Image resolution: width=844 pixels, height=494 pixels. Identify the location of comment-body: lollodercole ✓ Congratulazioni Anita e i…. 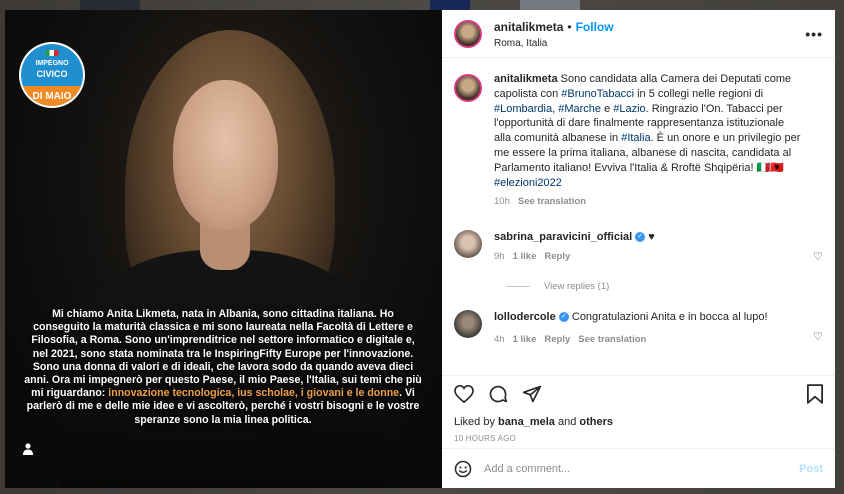
(649, 329).